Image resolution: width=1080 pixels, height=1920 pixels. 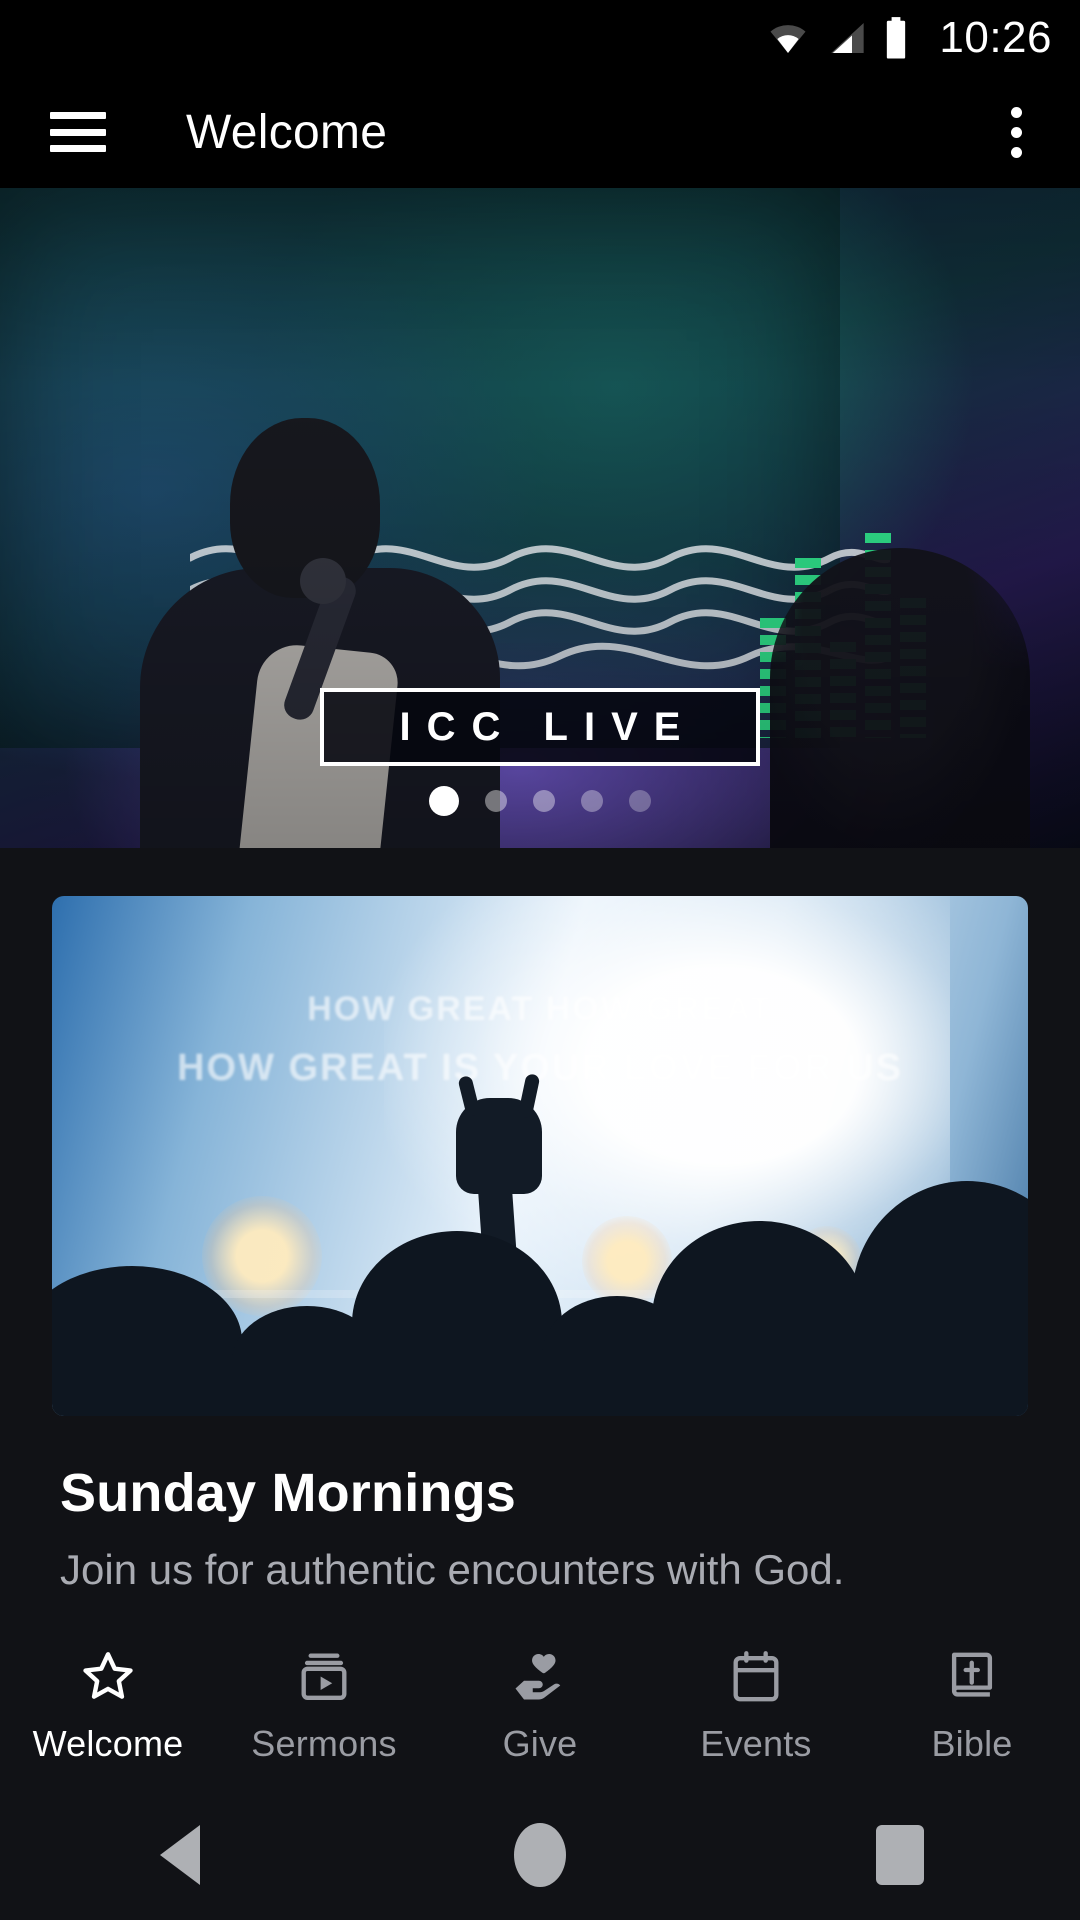 I want to click on home-circle-icon, so click(x=540, y=1855).